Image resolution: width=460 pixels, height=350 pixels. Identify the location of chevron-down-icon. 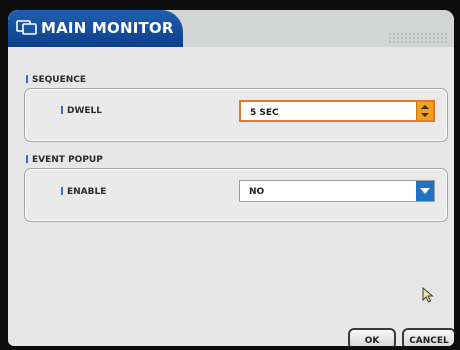
(425, 191).